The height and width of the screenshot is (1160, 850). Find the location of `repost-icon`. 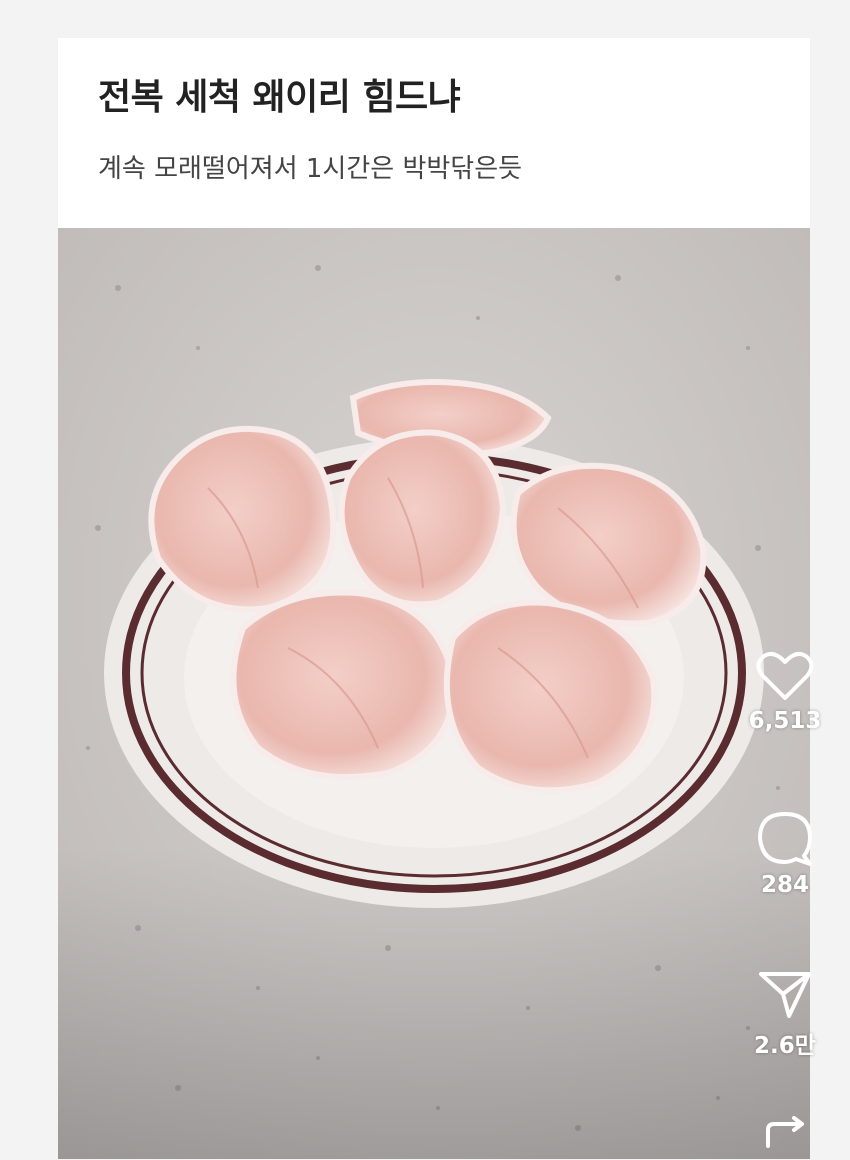

repost-icon is located at coordinates (785, 1138).